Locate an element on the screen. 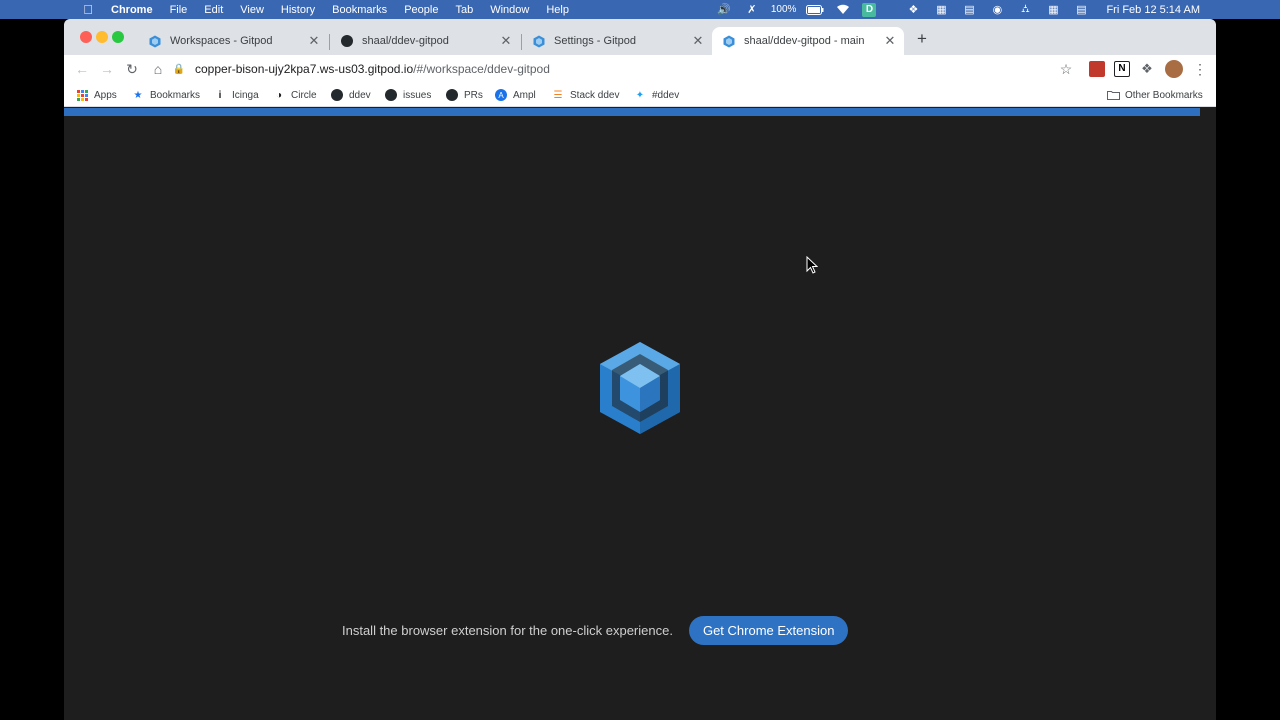 The width and height of the screenshot is (1280, 720). tab-workspaces-gitpod: Workspaces - Gitpod ✕ is located at coordinates (233, 41).